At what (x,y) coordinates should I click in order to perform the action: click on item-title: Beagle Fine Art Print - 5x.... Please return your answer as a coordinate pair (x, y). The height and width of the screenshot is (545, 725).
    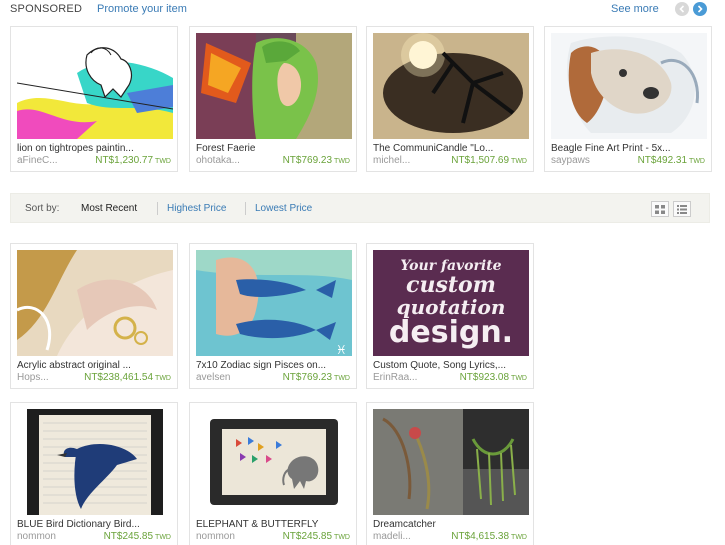
    Looking at the image, I should click on (629, 148).